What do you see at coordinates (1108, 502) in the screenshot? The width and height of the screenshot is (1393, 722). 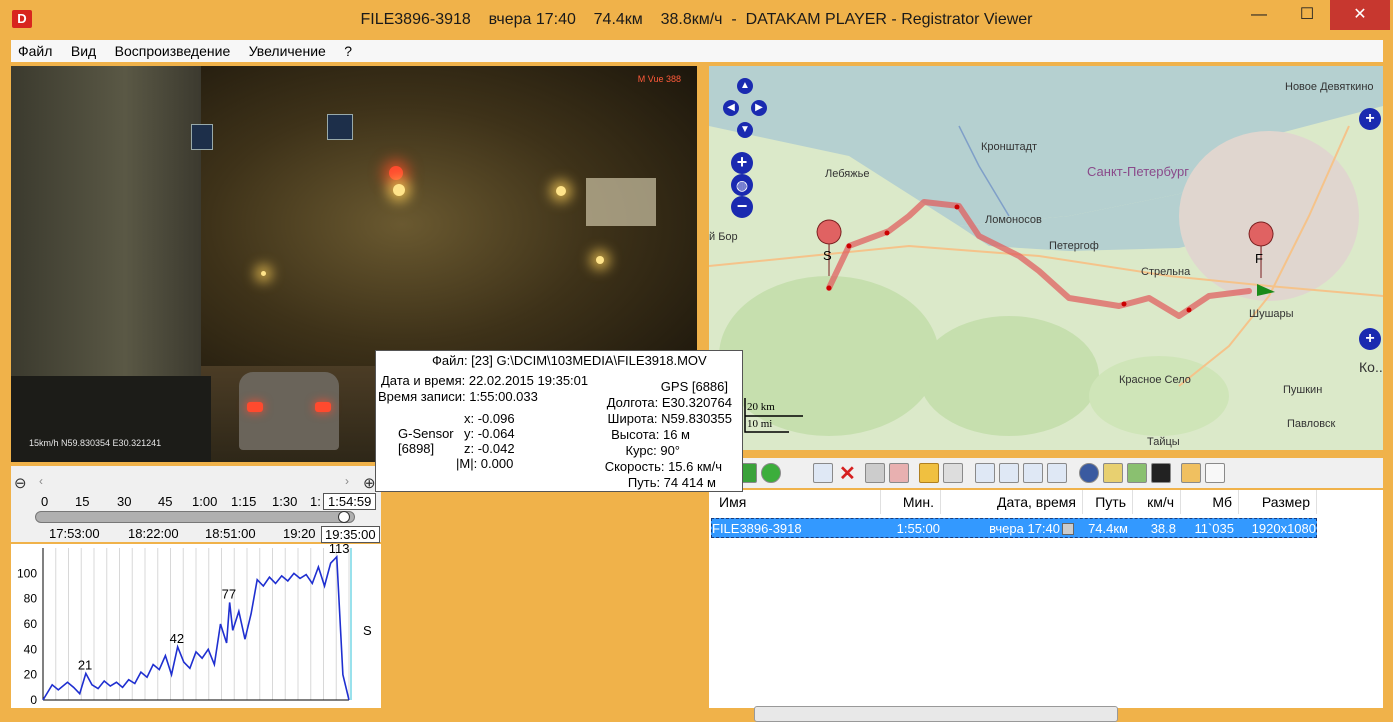 I see `column-header-path: Путь` at bounding box center [1108, 502].